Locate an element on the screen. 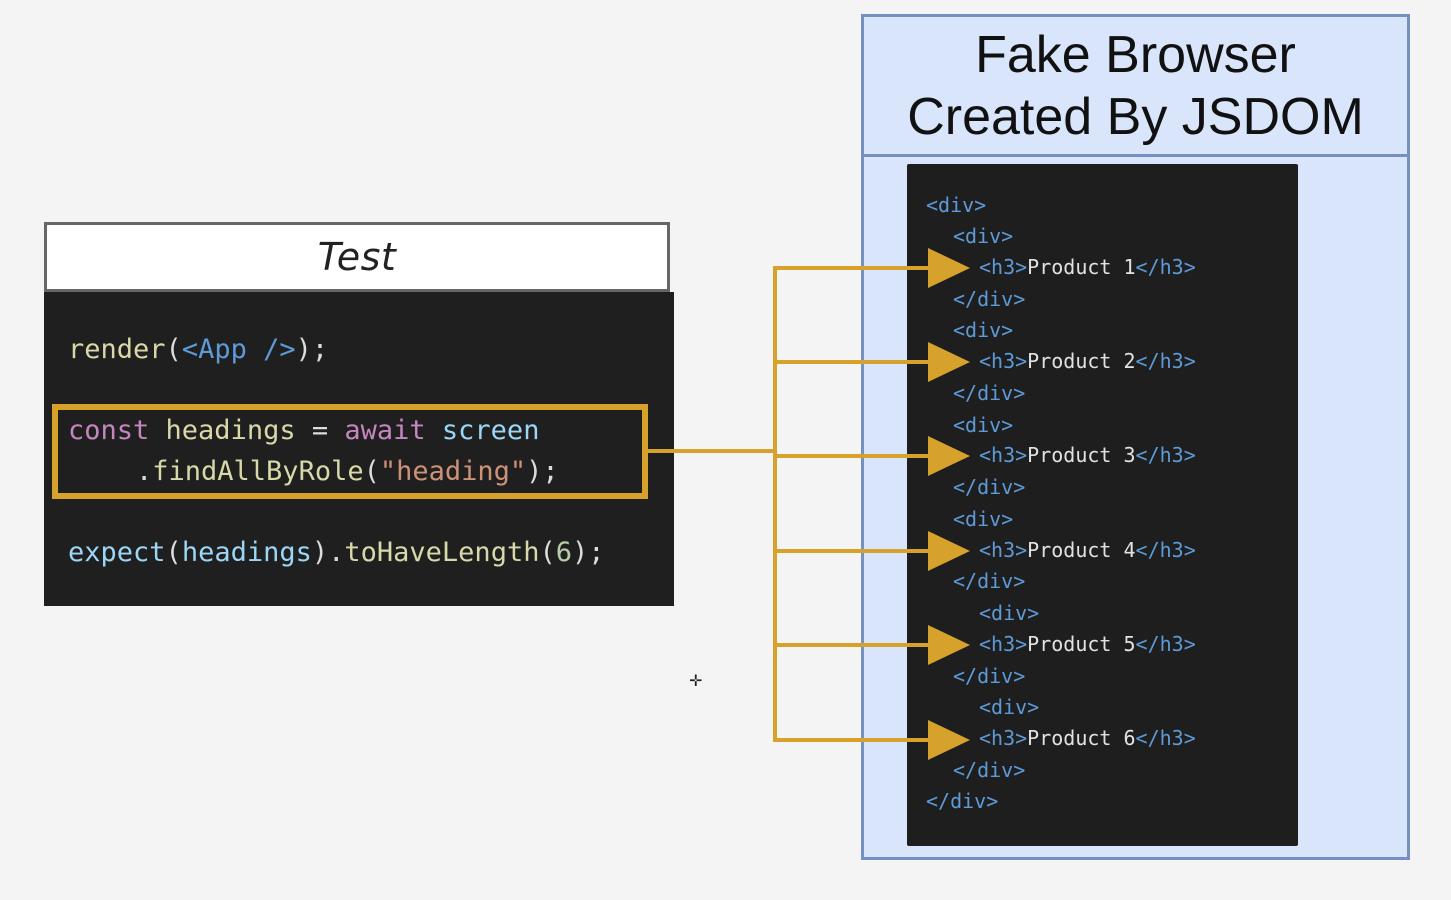 The width and height of the screenshot is (1451, 900). move-cursor-icon: ✛ is located at coordinates (696, 680).